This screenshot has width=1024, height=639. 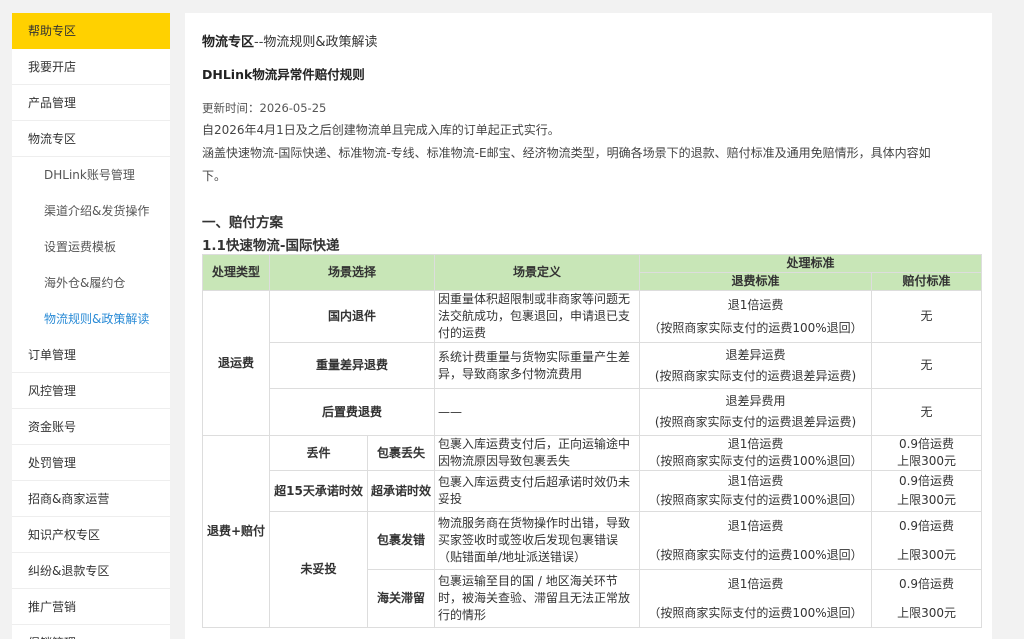 What do you see at coordinates (91, 103) in the screenshot?
I see `sidebar-item-product-management: 产品管理` at bounding box center [91, 103].